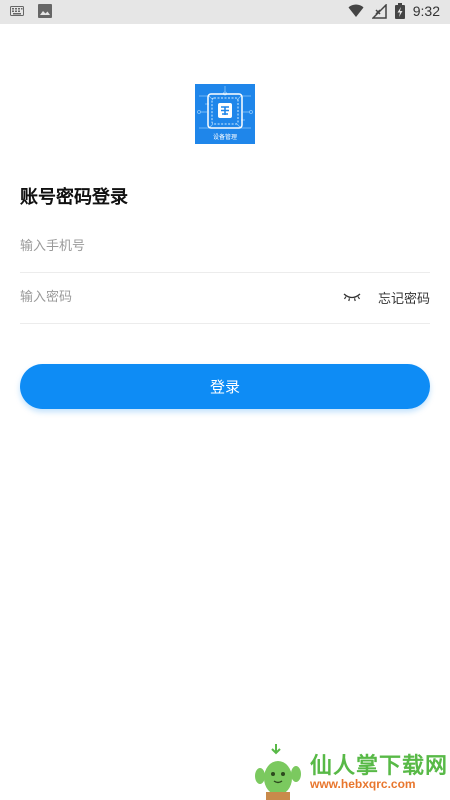 The height and width of the screenshot is (800, 450). I want to click on logo-text: 设备管理, so click(224, 137).